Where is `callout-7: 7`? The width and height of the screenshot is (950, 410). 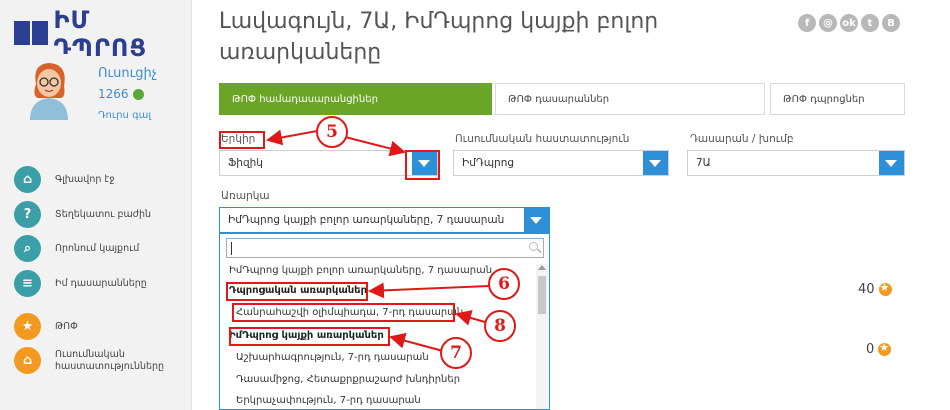 callout-7: 7 is located at coordinates (456, 353).